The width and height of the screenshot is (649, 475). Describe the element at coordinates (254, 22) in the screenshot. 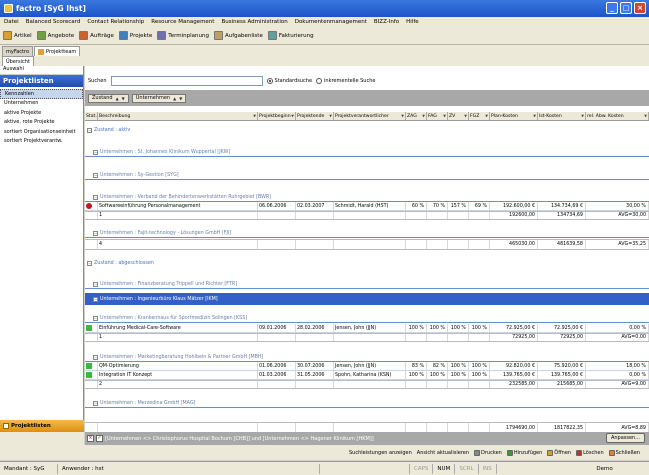

I see `menu-item: Business Administration` at that location.